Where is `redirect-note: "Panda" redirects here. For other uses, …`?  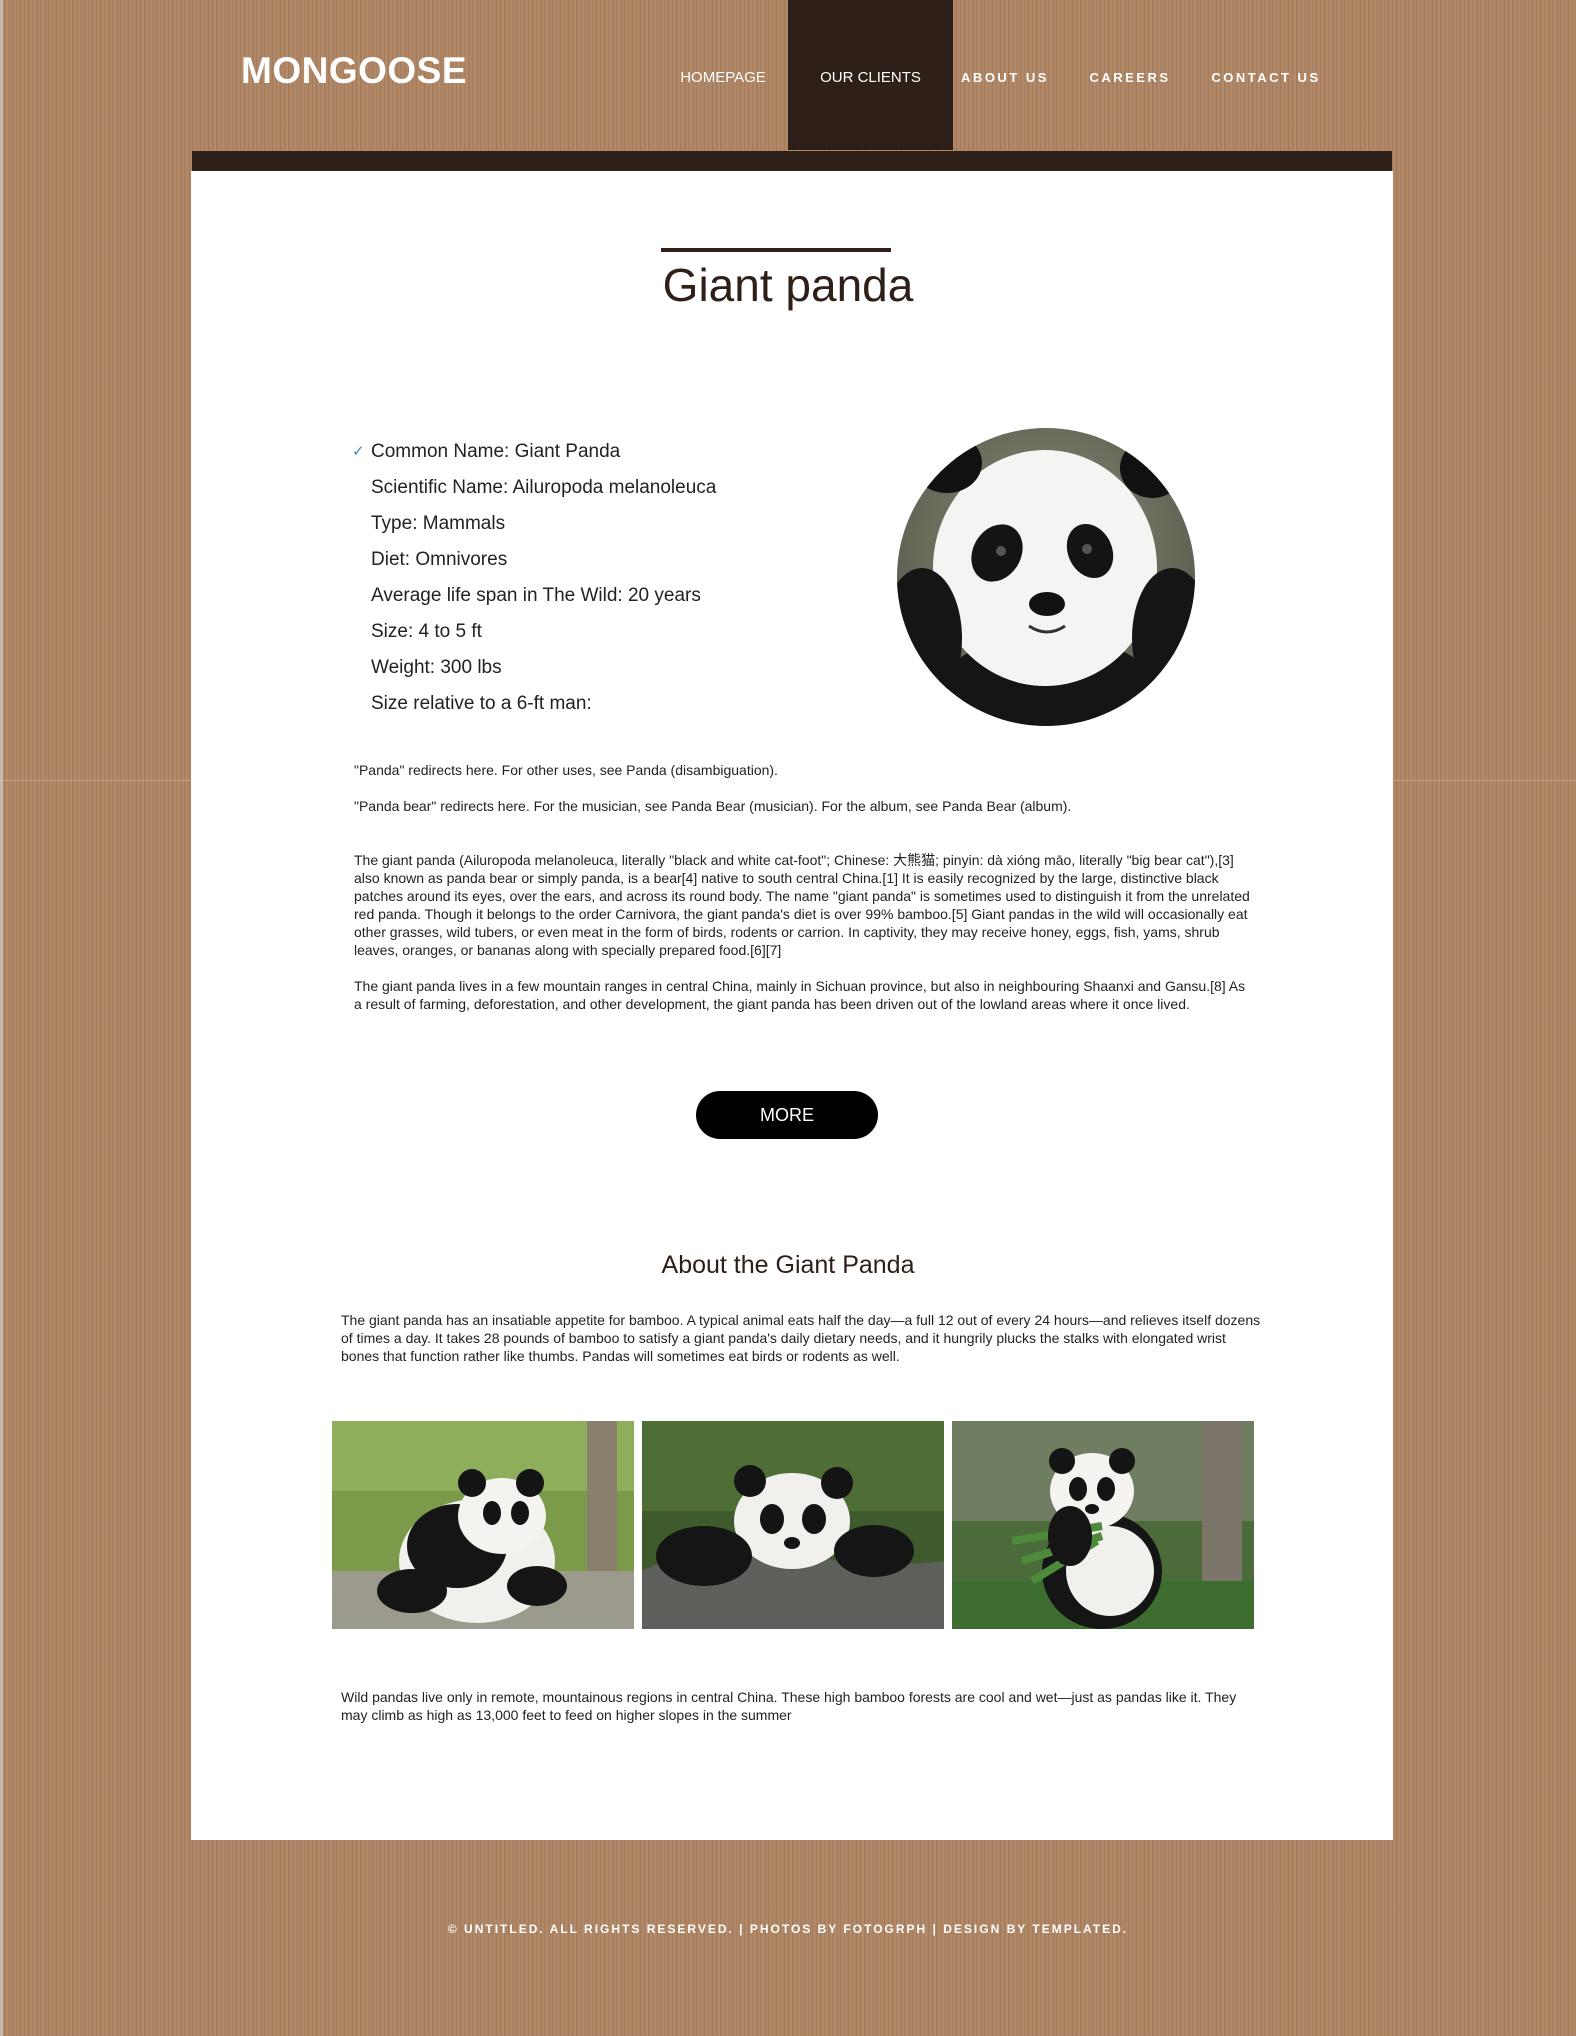
redirect-note: "Panda" redirects here. For other uses, … is located at coordinates (566, 770).